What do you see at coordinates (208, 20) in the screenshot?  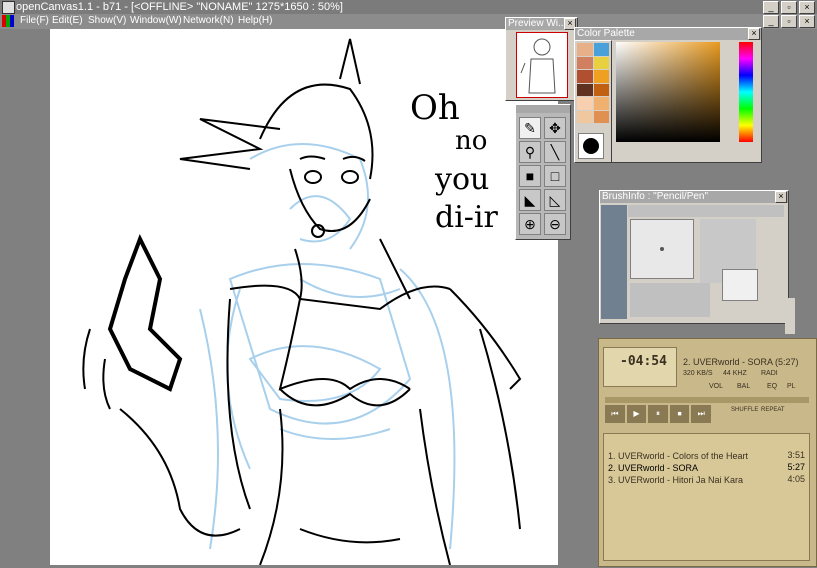 I see `menu-network: Network(N)` at bounding box center [208, 20].